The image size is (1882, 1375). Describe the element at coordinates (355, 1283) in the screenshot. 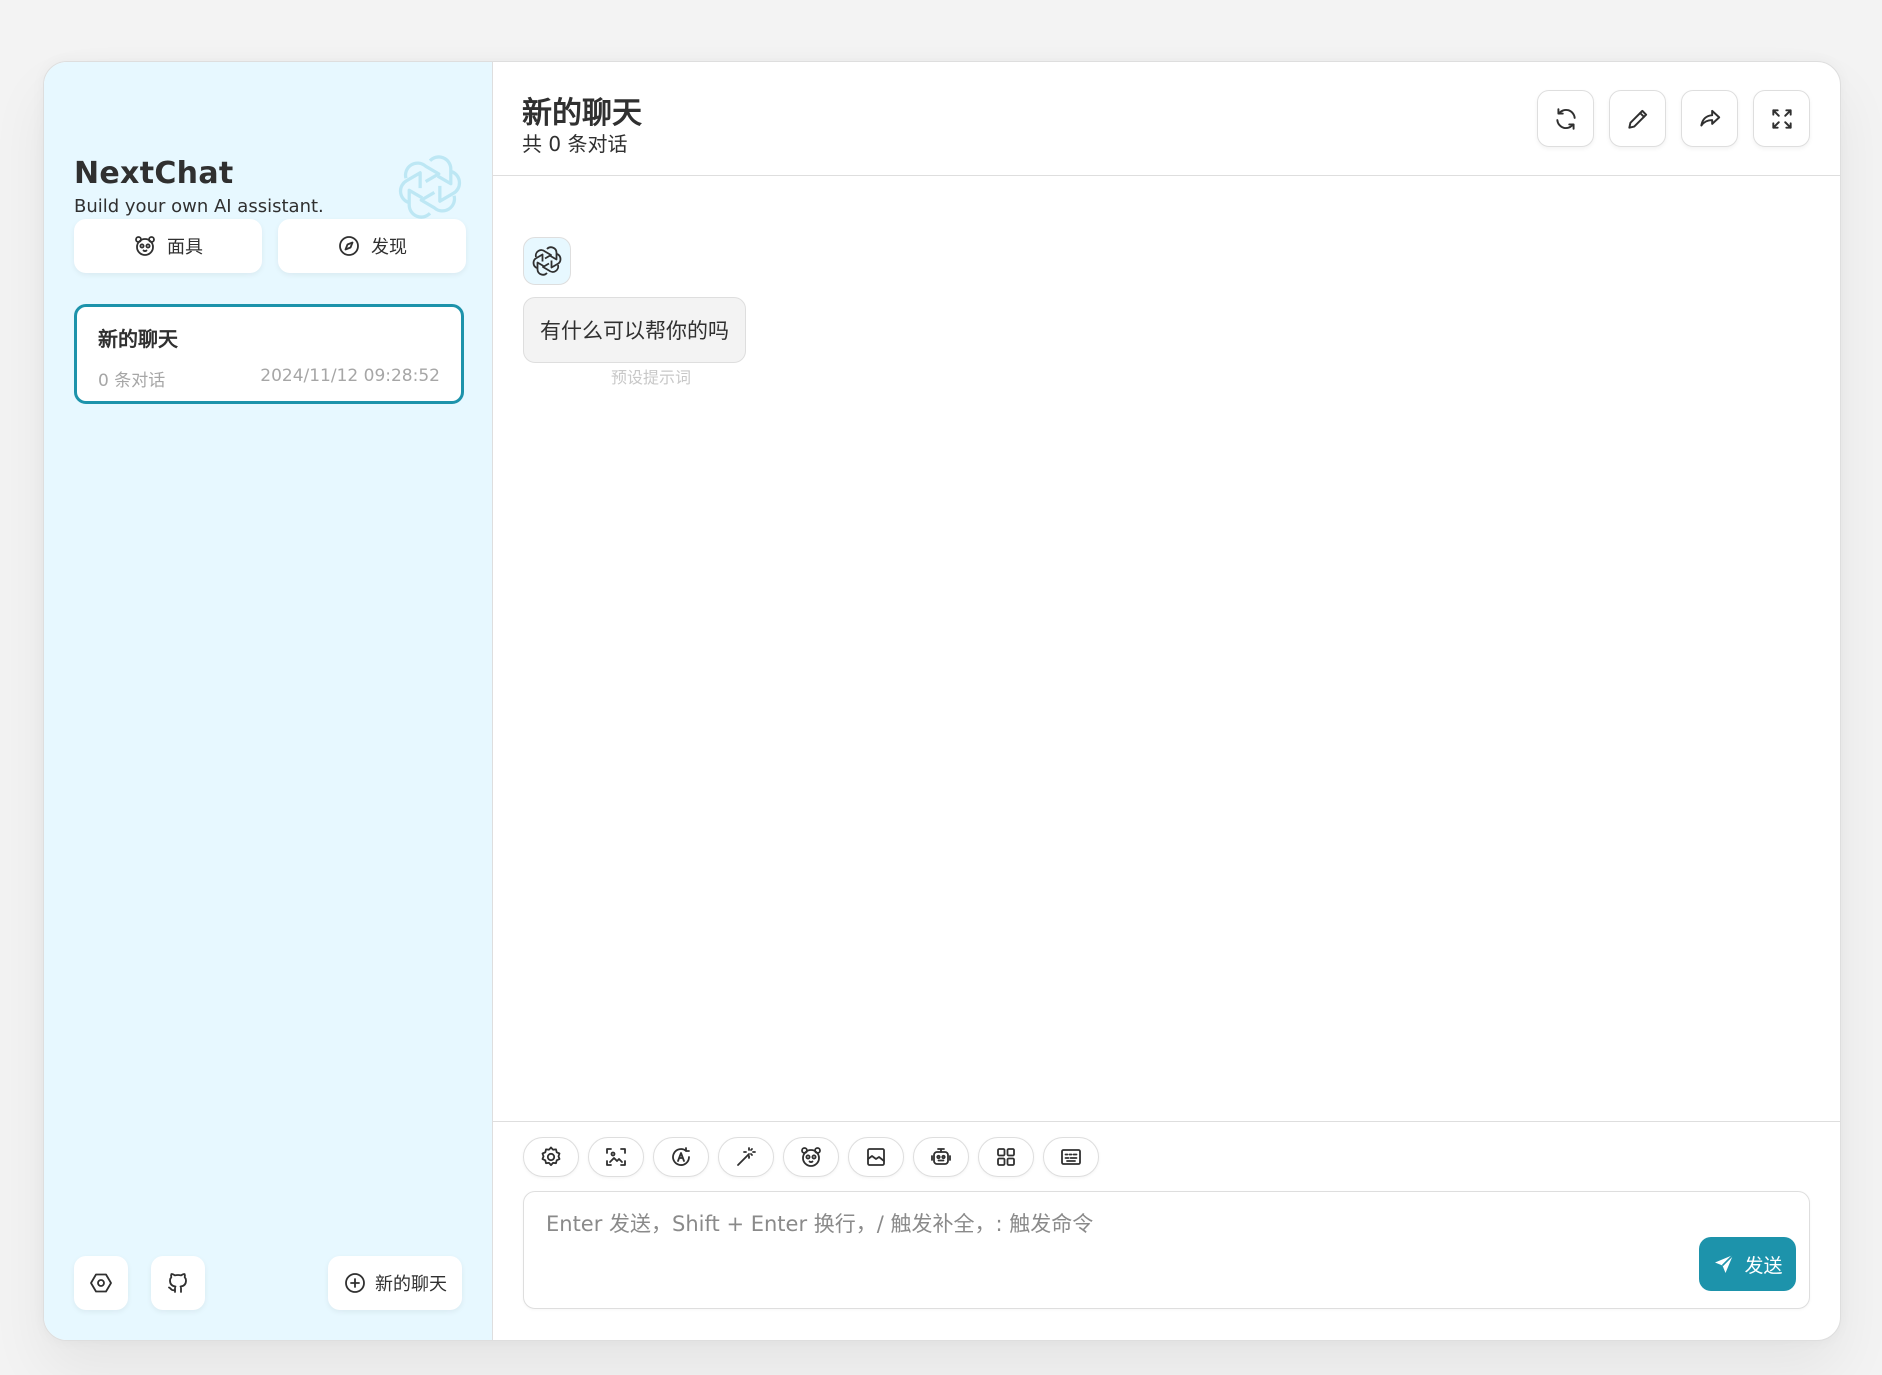

I see `add-circle-icon` at that location.